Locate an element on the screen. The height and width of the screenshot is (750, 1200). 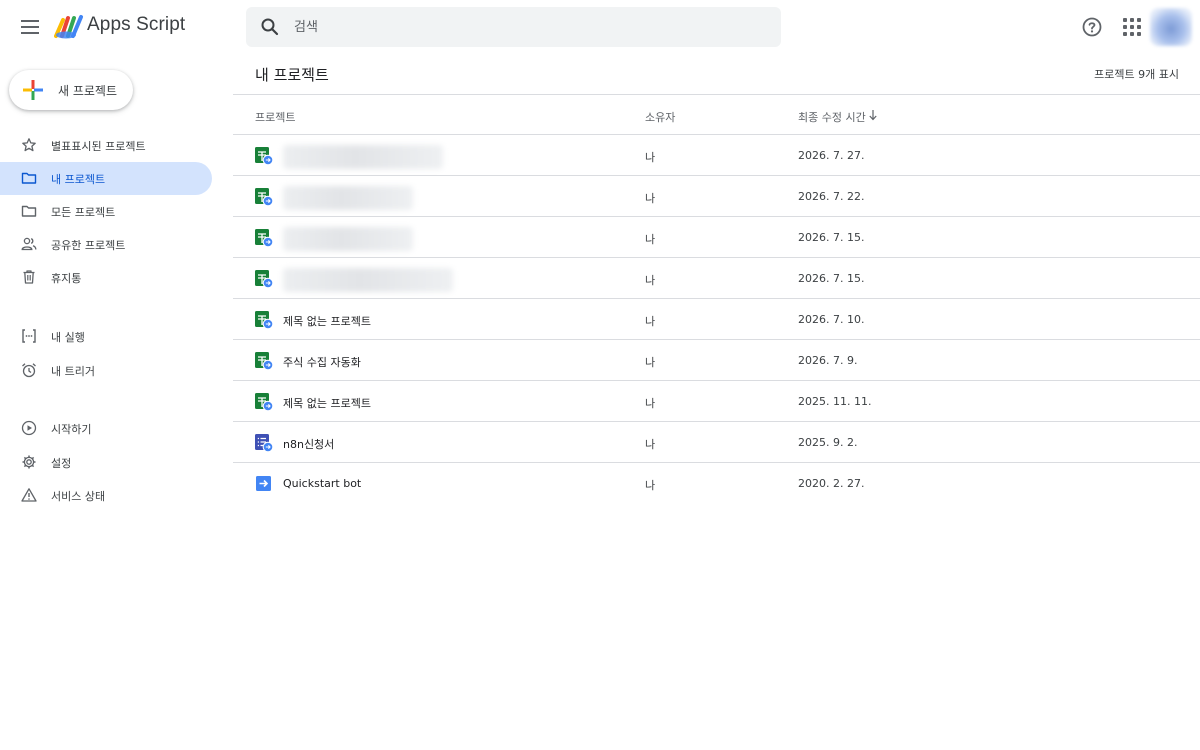
sidebar-item-label: 설정 is located at coordinates (61, 463).